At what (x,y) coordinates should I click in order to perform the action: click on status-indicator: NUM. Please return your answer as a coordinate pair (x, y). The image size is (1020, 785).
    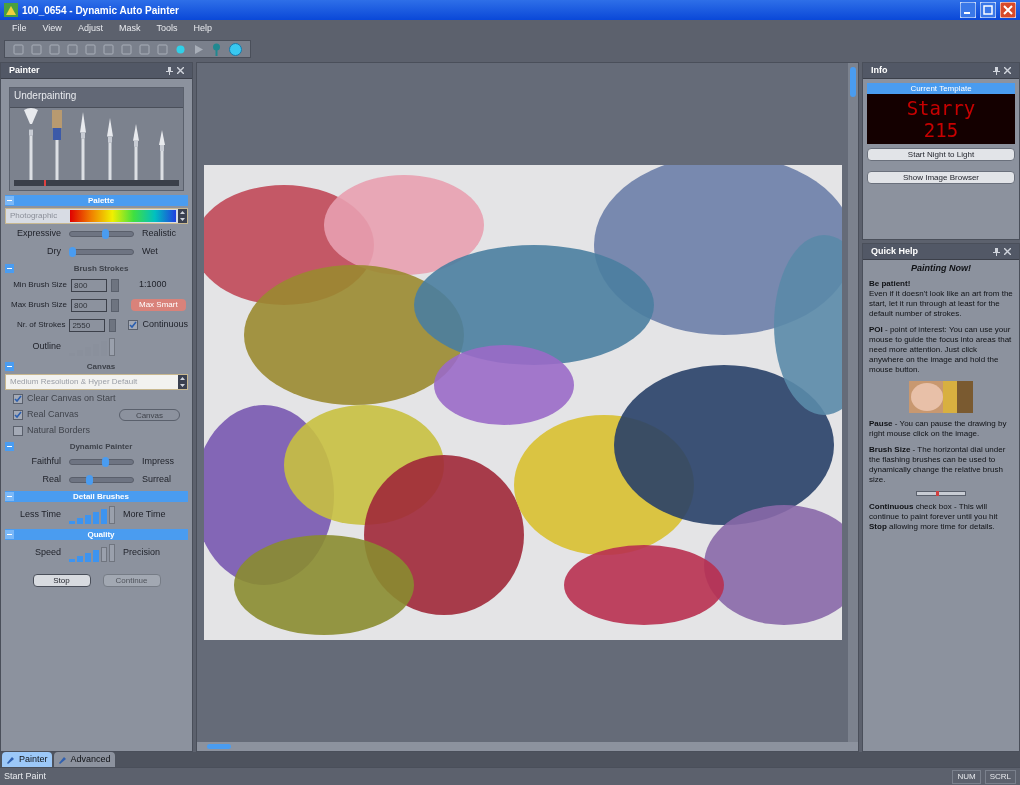
    Looking at the image, I should click on (966, 776).